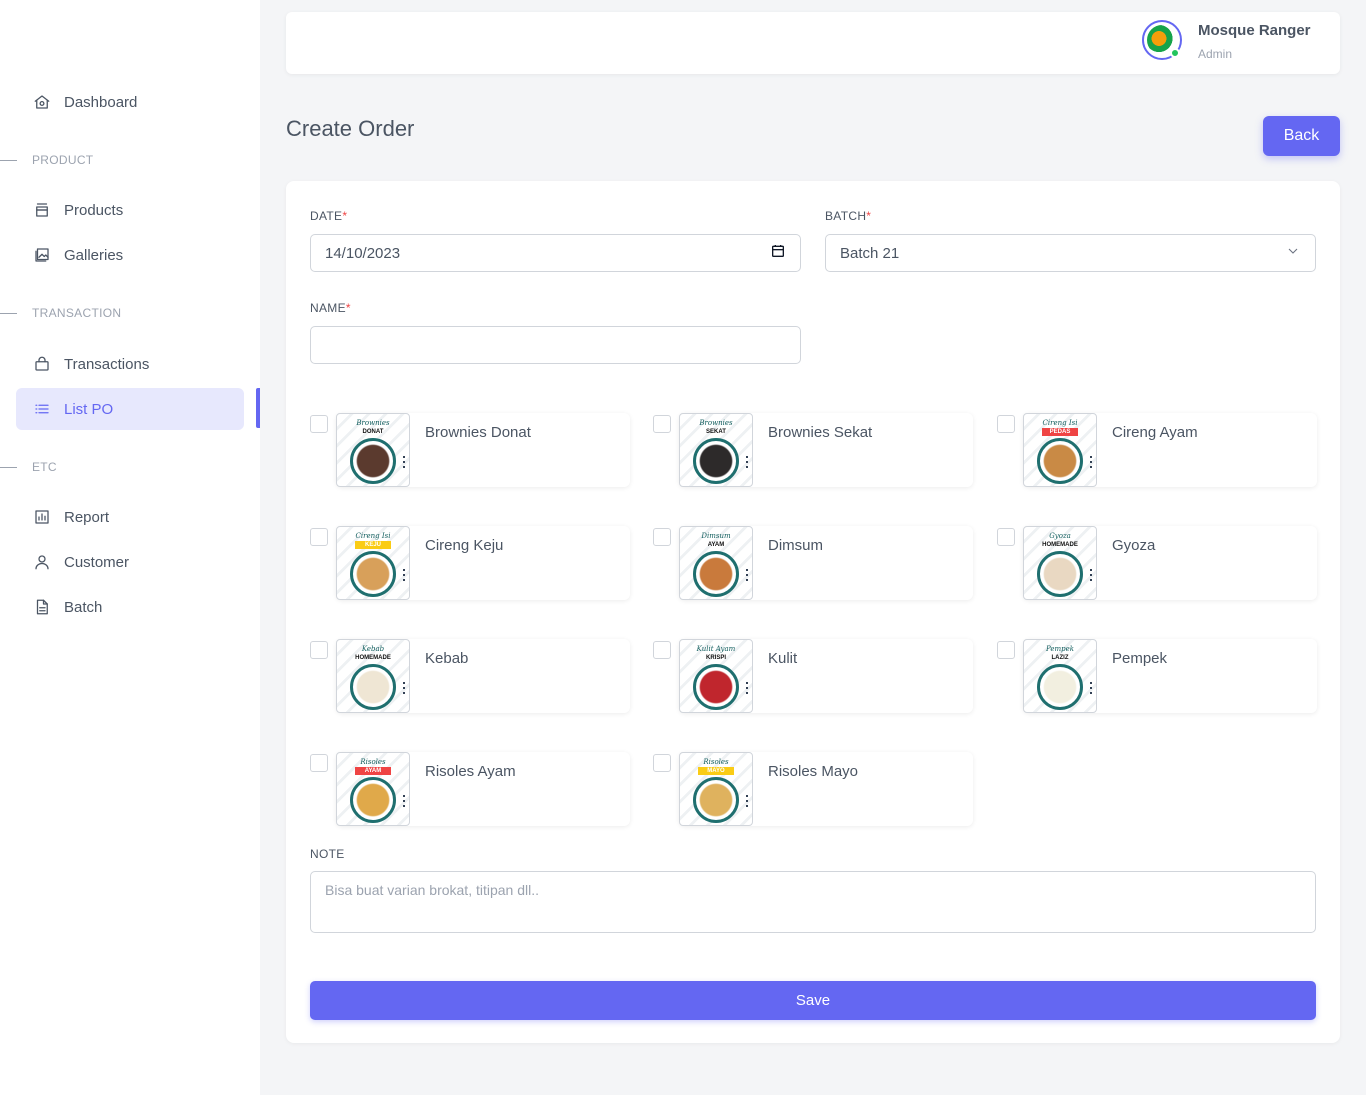 The width and height of the screenshot is (1366, 1095). What do you see at coordinates (130, 210) in the screenshot?
I see `sidebar-item-products: Products` at bounding box center [130, 210].